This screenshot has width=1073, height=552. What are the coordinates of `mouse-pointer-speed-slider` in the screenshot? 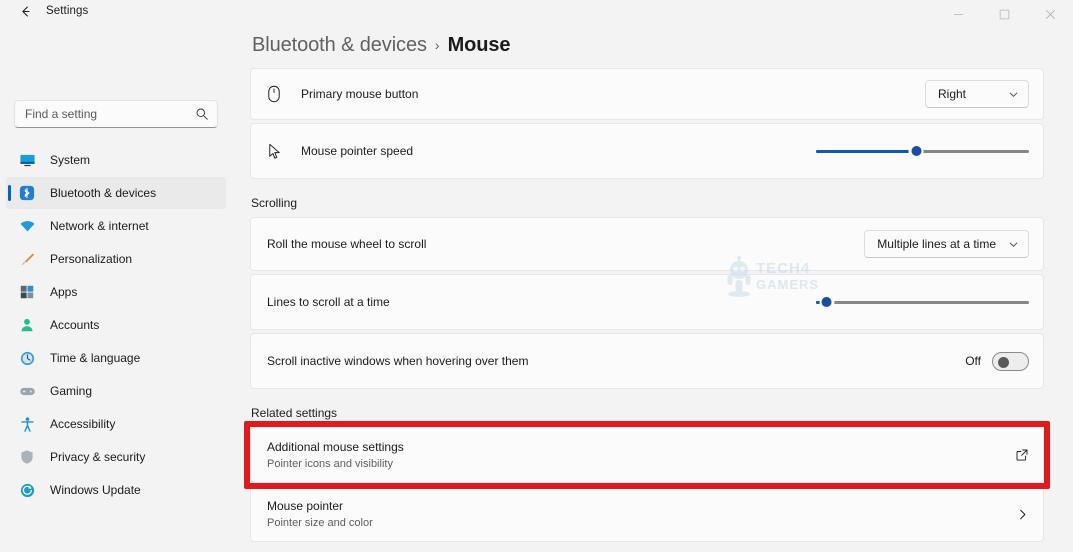 It's located at (922, 151).